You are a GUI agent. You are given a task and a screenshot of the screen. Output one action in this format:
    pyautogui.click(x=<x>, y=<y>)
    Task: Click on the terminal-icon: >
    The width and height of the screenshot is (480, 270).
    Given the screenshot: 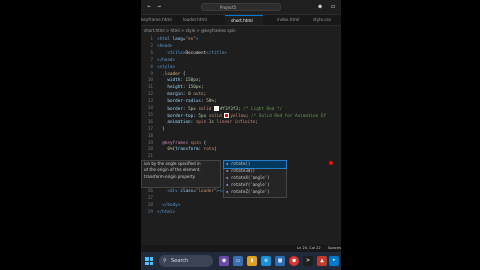 What is the action you would take?
    pyautogui.click(x=308, y=261)
    